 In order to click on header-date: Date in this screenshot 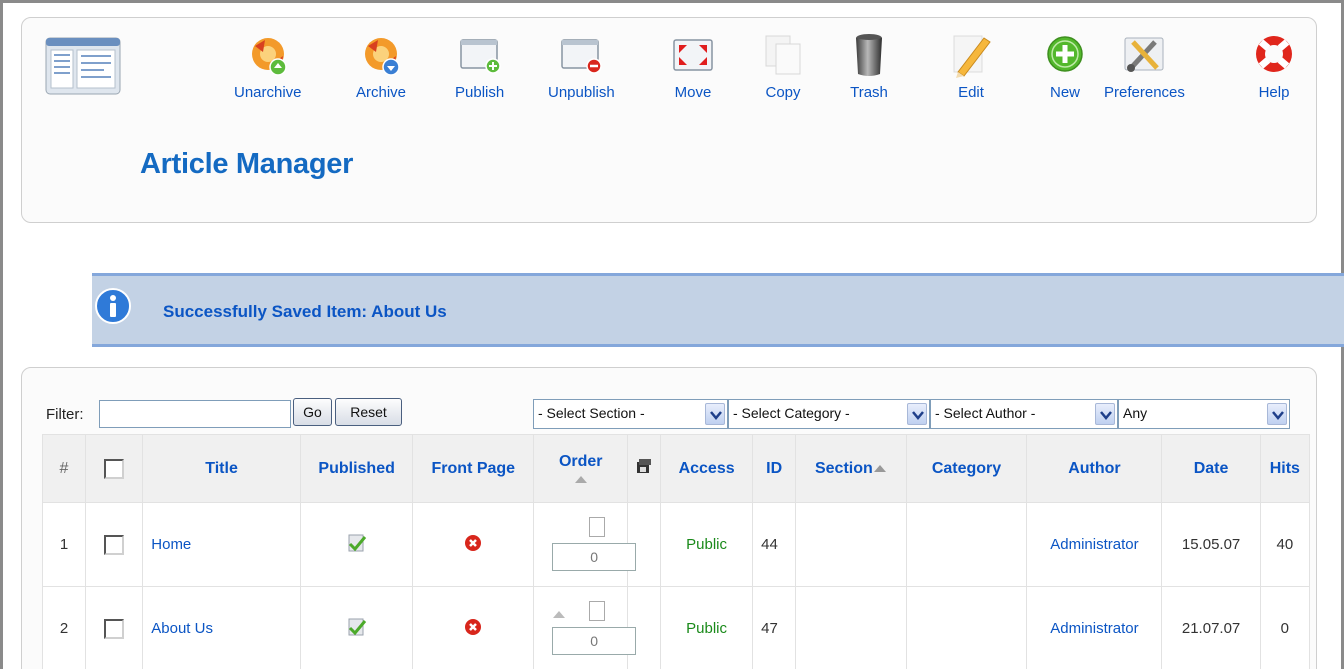, I will do `click(1211, 468)`.